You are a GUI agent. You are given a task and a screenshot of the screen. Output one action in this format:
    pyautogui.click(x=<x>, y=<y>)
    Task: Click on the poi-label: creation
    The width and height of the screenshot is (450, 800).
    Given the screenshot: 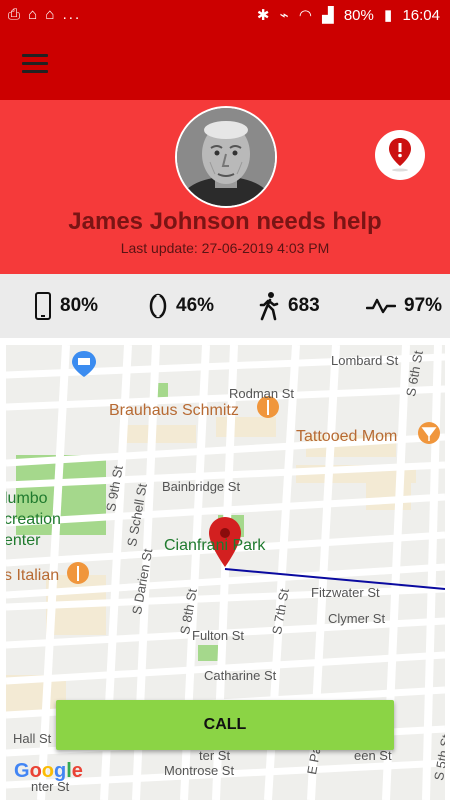 What is the action you would take?
    pyautogui.click(x=33, y=519)
    